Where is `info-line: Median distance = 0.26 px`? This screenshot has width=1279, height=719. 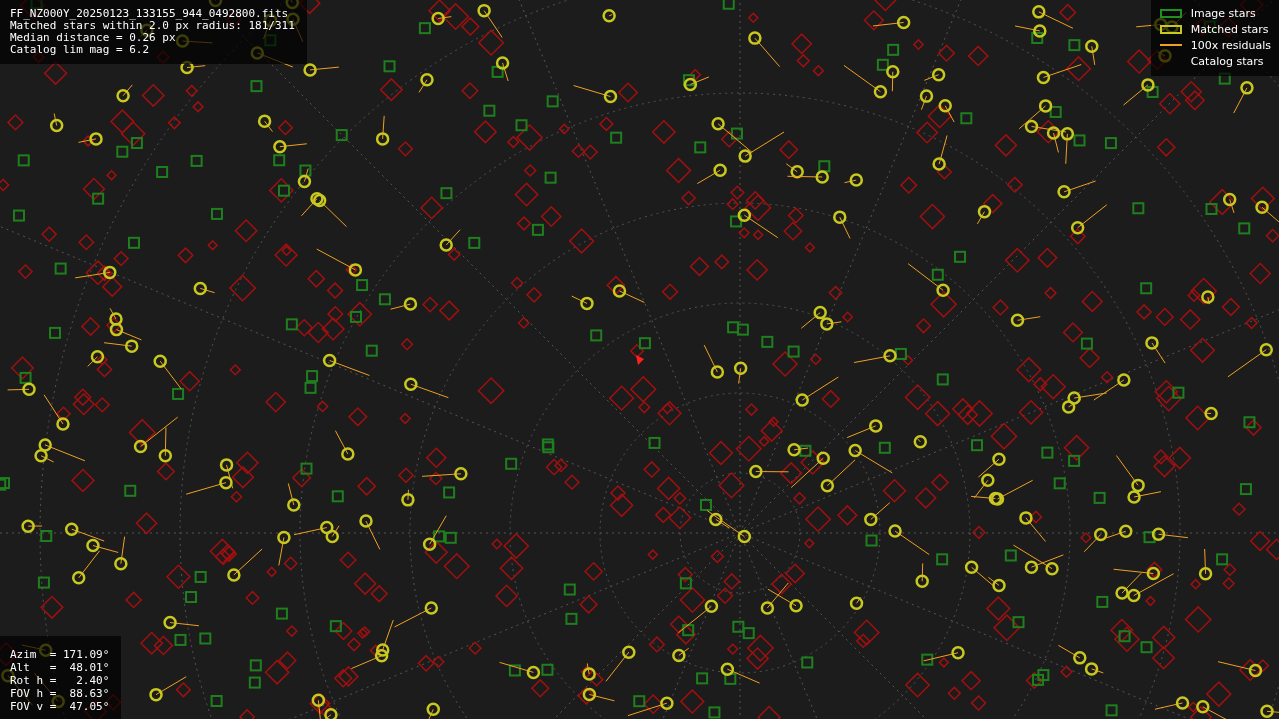
info-line: Median distance = 0.26 px is located at coordinates (93, 38).